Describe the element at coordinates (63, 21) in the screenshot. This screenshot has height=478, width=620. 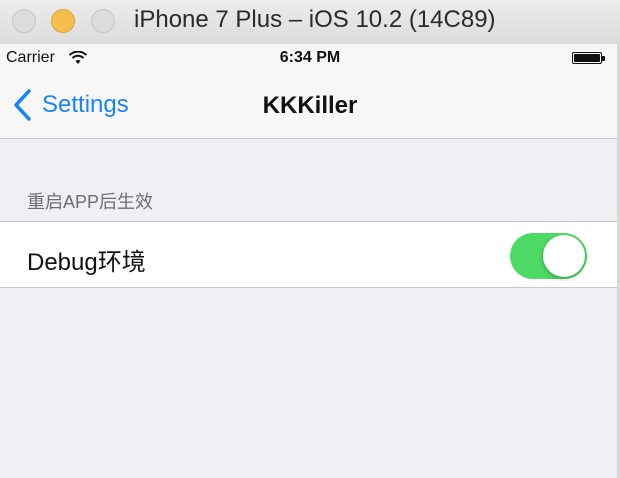
I see `minimize-window-button` at that location.